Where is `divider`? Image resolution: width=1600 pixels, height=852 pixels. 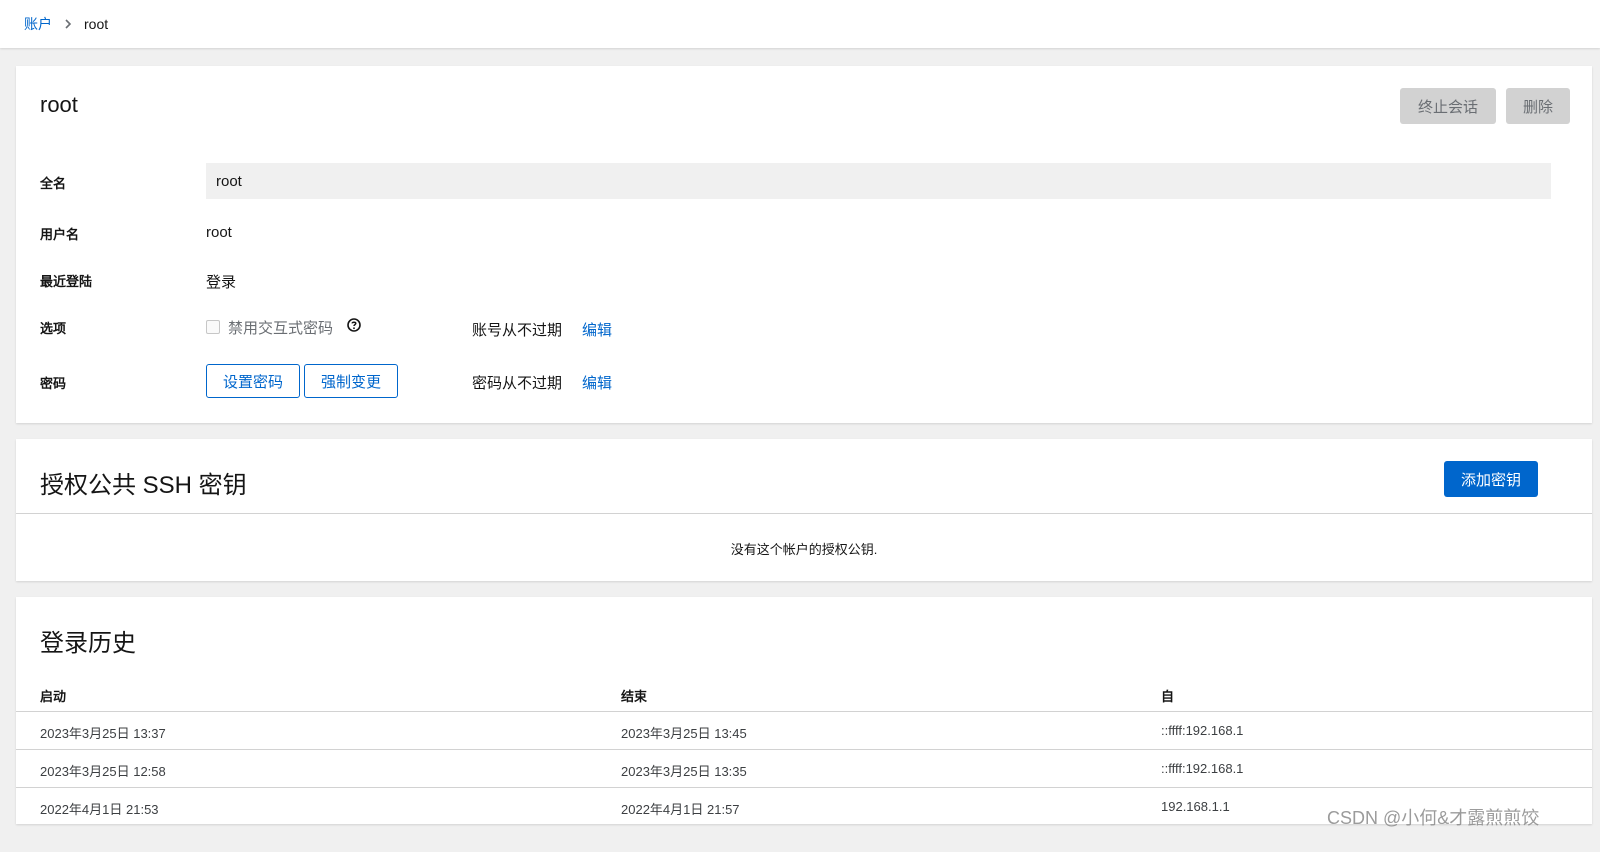 divider is located at coordinates (804, 513).